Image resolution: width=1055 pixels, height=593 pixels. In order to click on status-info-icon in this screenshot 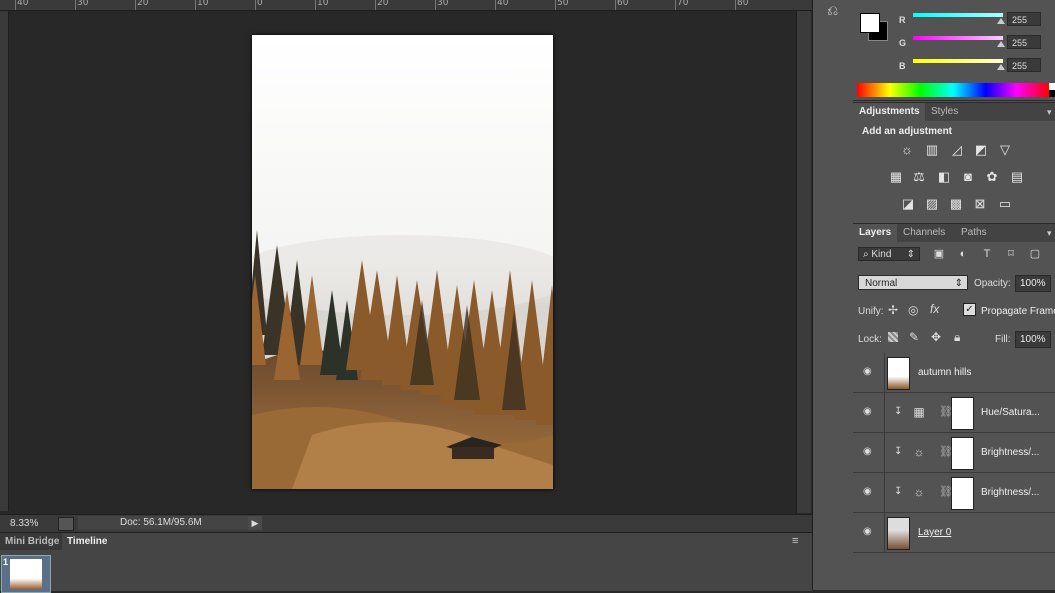, I will do `click(66, 524)`.